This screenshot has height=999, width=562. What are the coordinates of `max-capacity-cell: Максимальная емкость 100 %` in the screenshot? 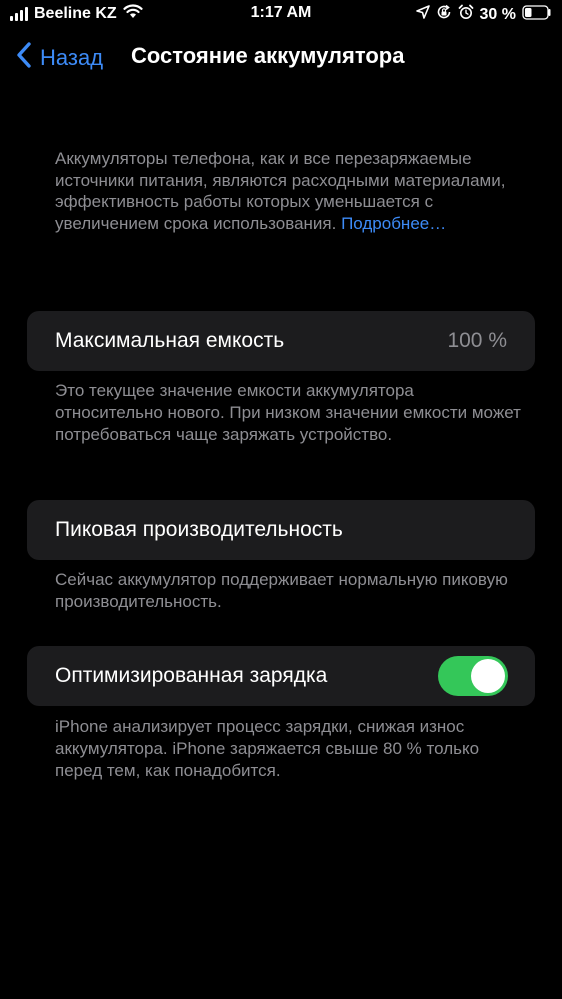 It's located at (281, 341).